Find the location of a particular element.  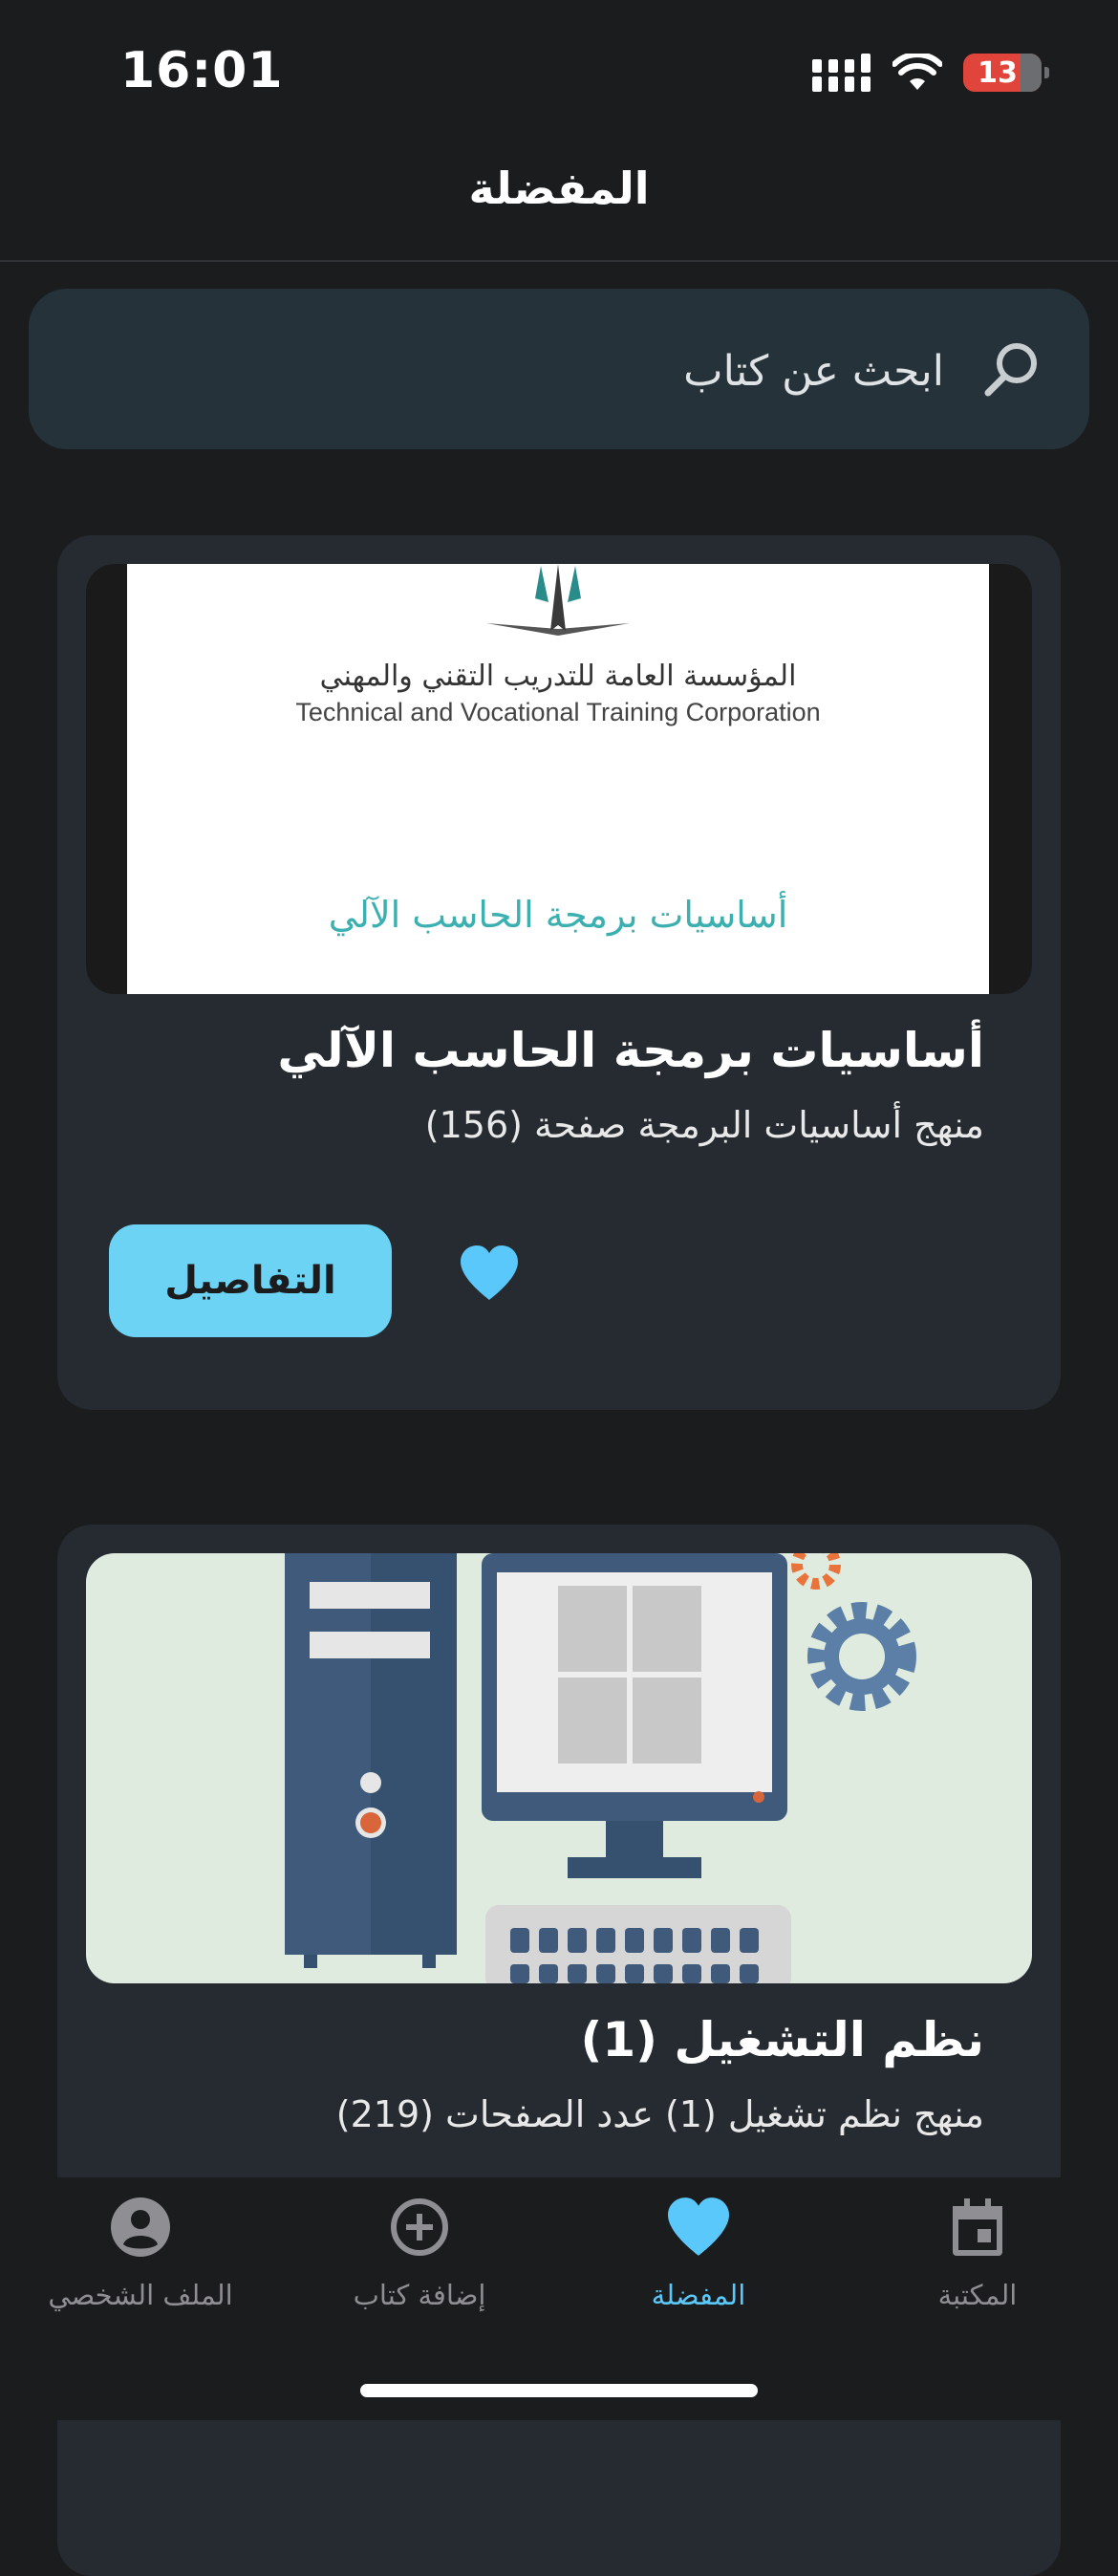

person-circle-icon is located at coordinates (141, 2227).